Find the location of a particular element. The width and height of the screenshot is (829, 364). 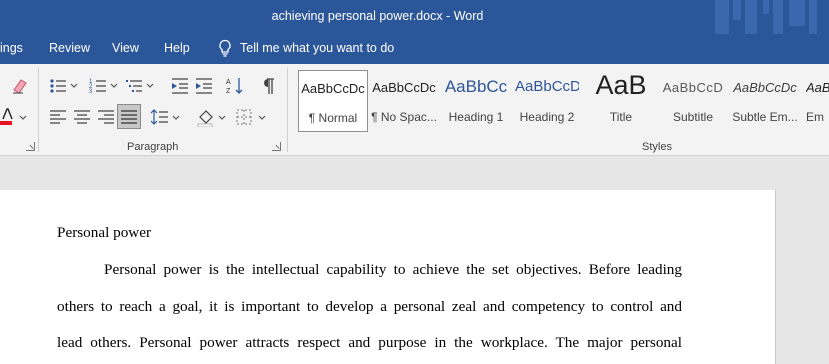

style-title: AaB Title is located at coordinates (621, 101).